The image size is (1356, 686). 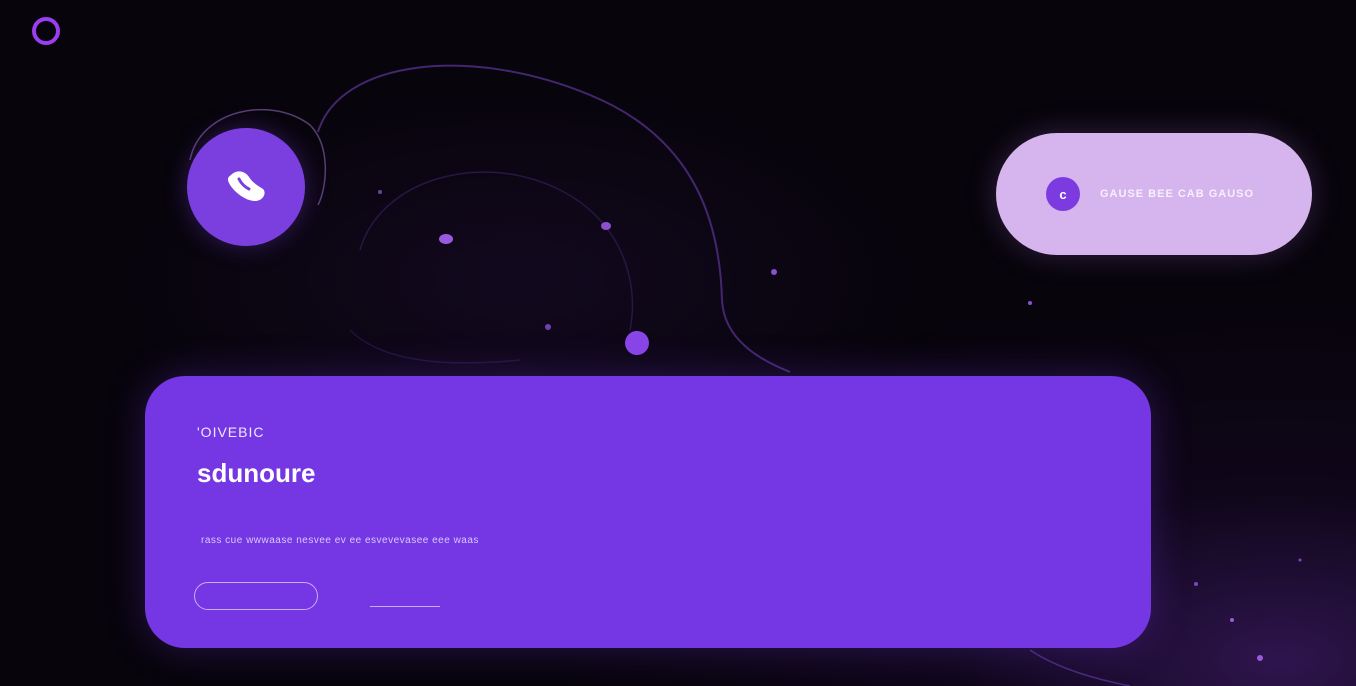 I want to click on hero-primary-button, so click(x=256, y=596).